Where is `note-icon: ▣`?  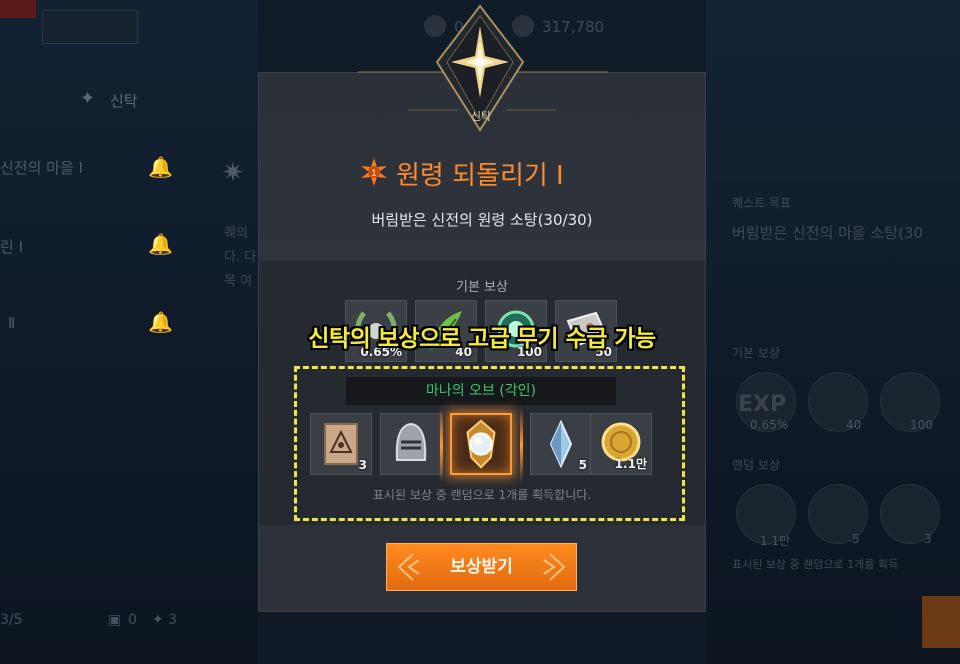
note-icon: ▣ is located at coordinates (115, 620).